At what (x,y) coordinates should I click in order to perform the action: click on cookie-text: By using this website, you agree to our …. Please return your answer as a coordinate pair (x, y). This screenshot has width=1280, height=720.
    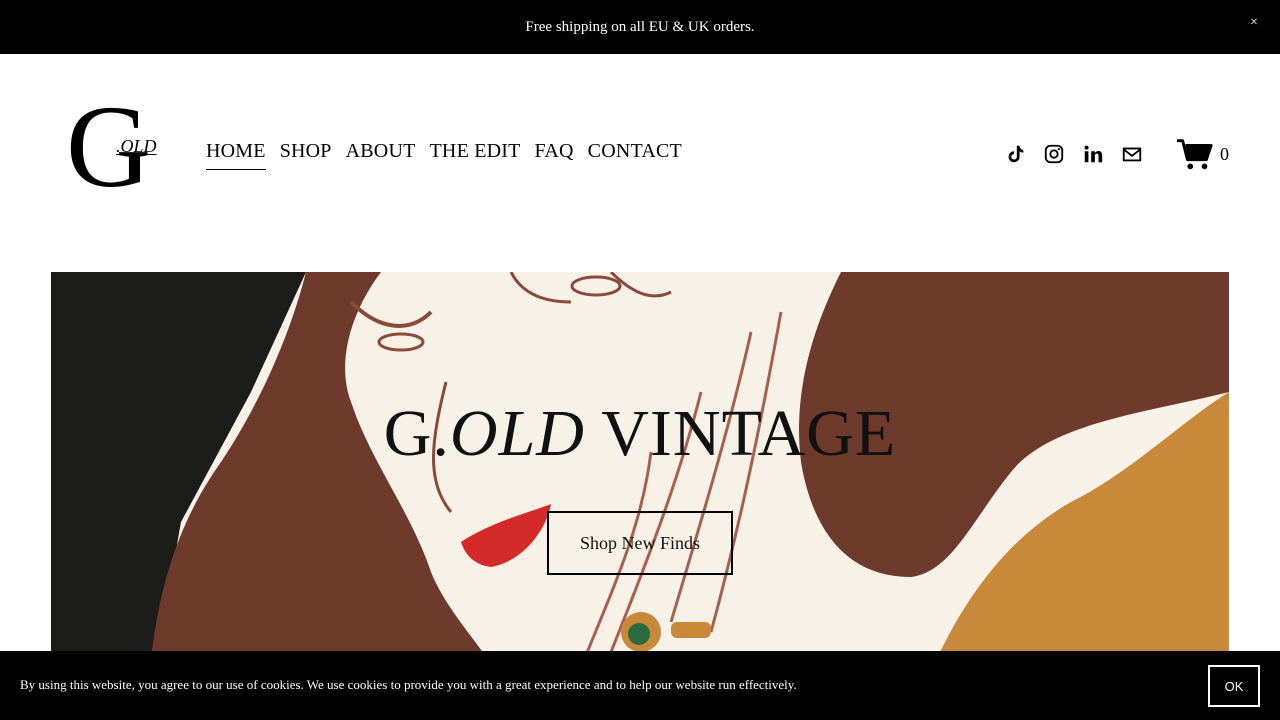
    Looking at the image, I should click on (408, 684).